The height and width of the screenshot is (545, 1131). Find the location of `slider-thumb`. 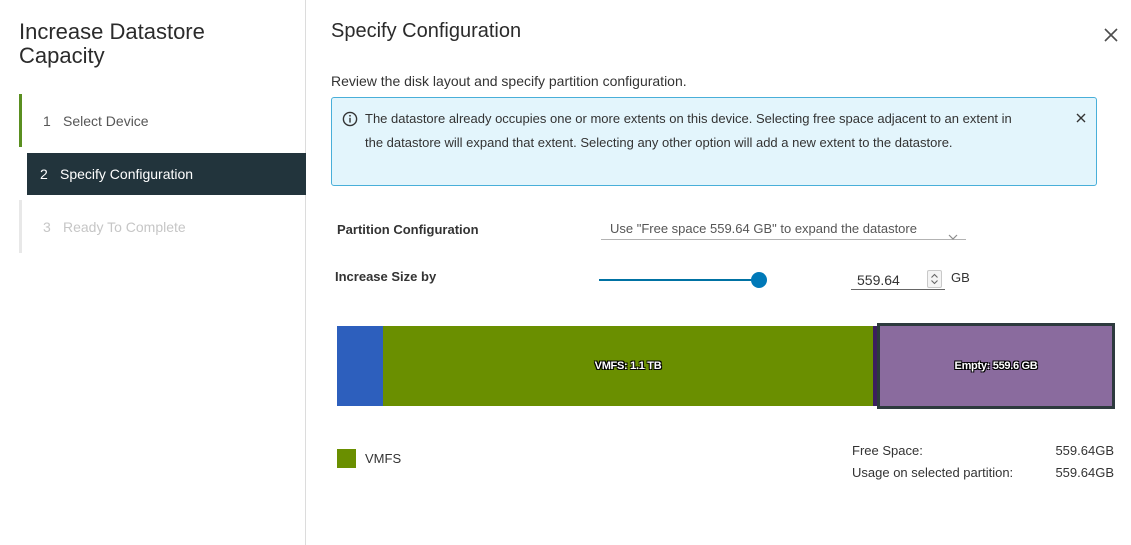

slider-thumb is located at coordinates (759, 280).